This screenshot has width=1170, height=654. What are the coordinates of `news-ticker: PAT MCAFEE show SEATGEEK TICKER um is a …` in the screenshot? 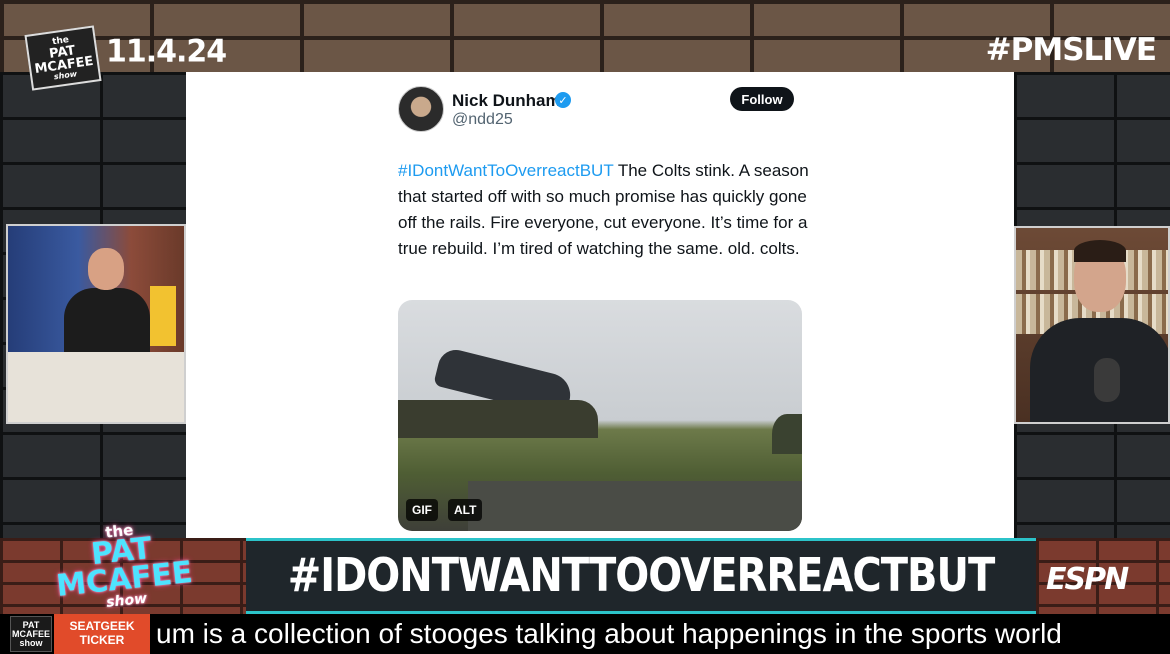 It's located at (585, 634).